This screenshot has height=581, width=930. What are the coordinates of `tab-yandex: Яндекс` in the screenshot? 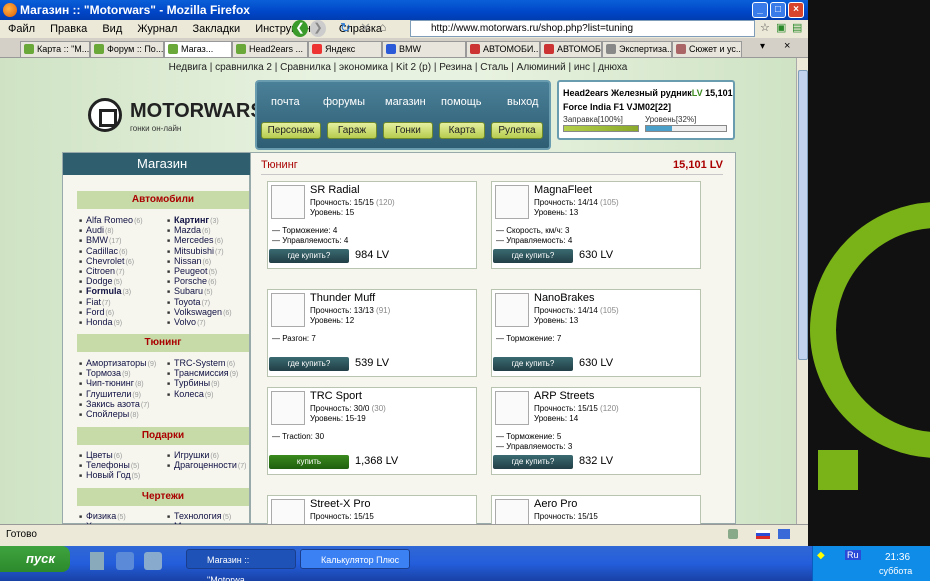 It's located at (345, 49).